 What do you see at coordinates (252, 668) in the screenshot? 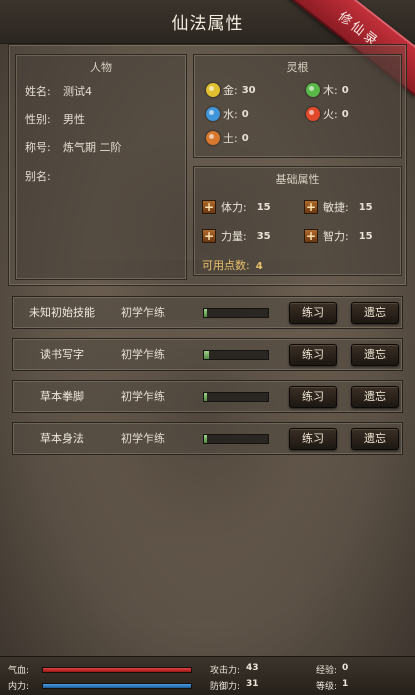
I see `attack-value: 43` at bounding box center [252, 668].